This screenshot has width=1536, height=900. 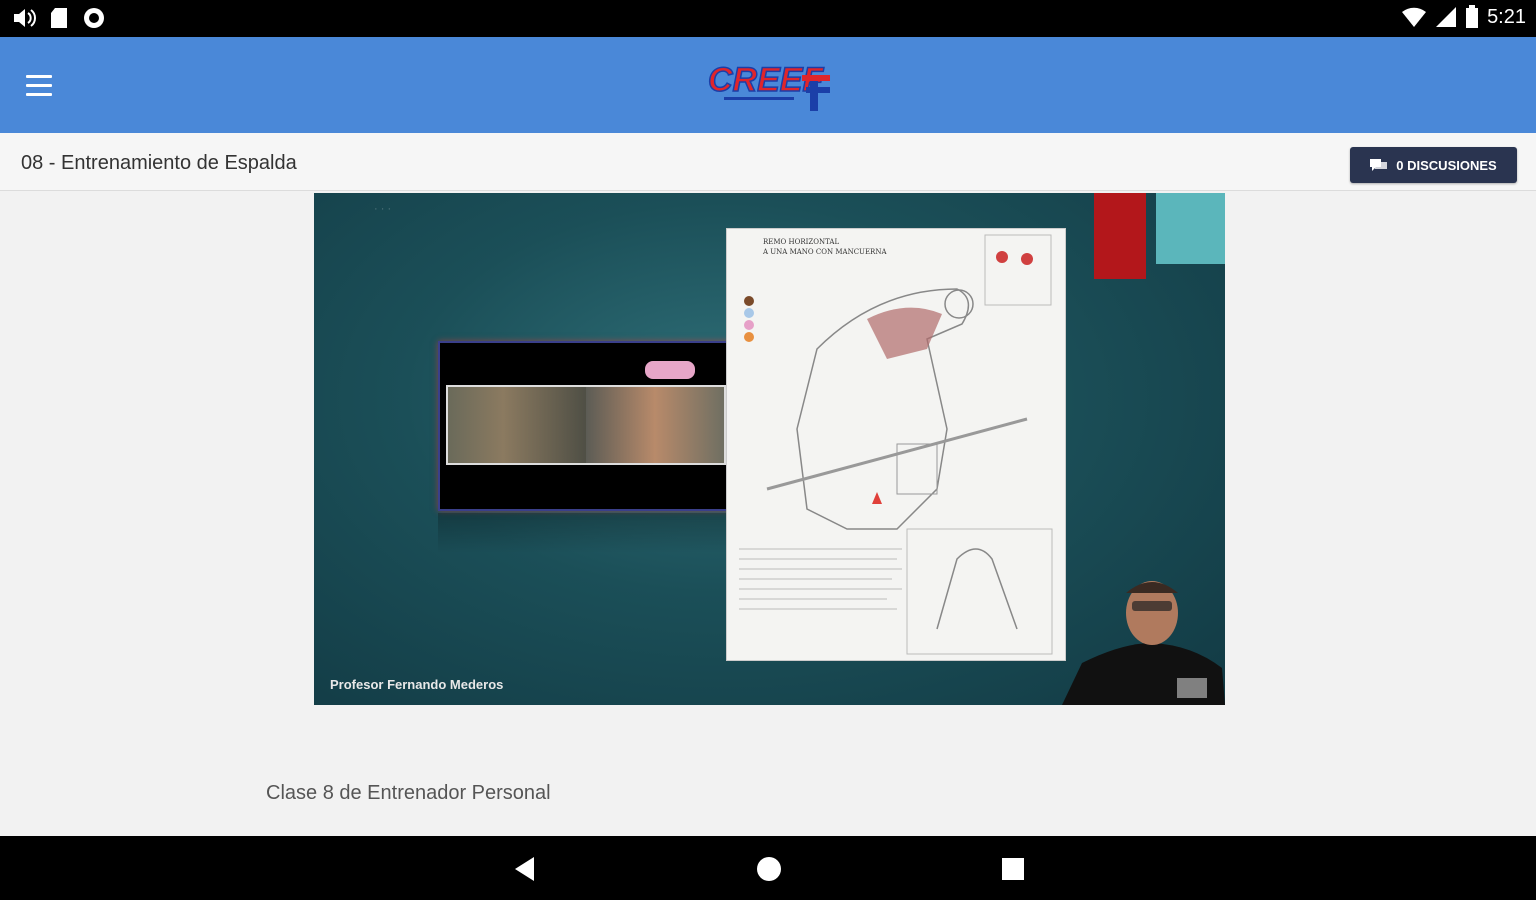 What do you see at coordinates (525, 869) in the screenshot?
I see `back-icon` at bounding box center [525, 869].